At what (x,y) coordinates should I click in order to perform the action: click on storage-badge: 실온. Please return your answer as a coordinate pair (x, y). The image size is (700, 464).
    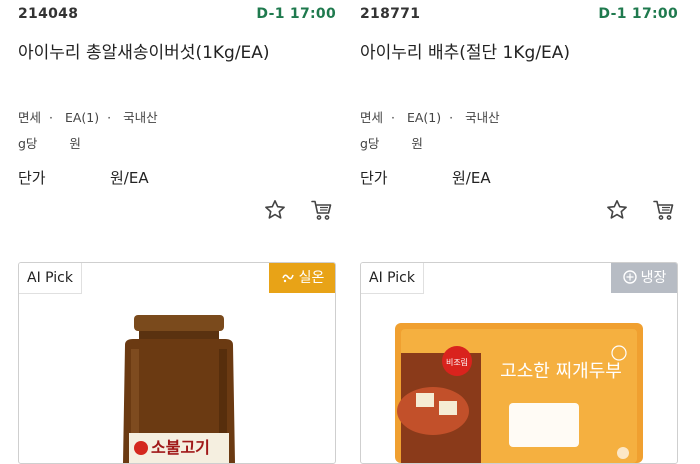
    Looking at the image, I should click on (302, 278).